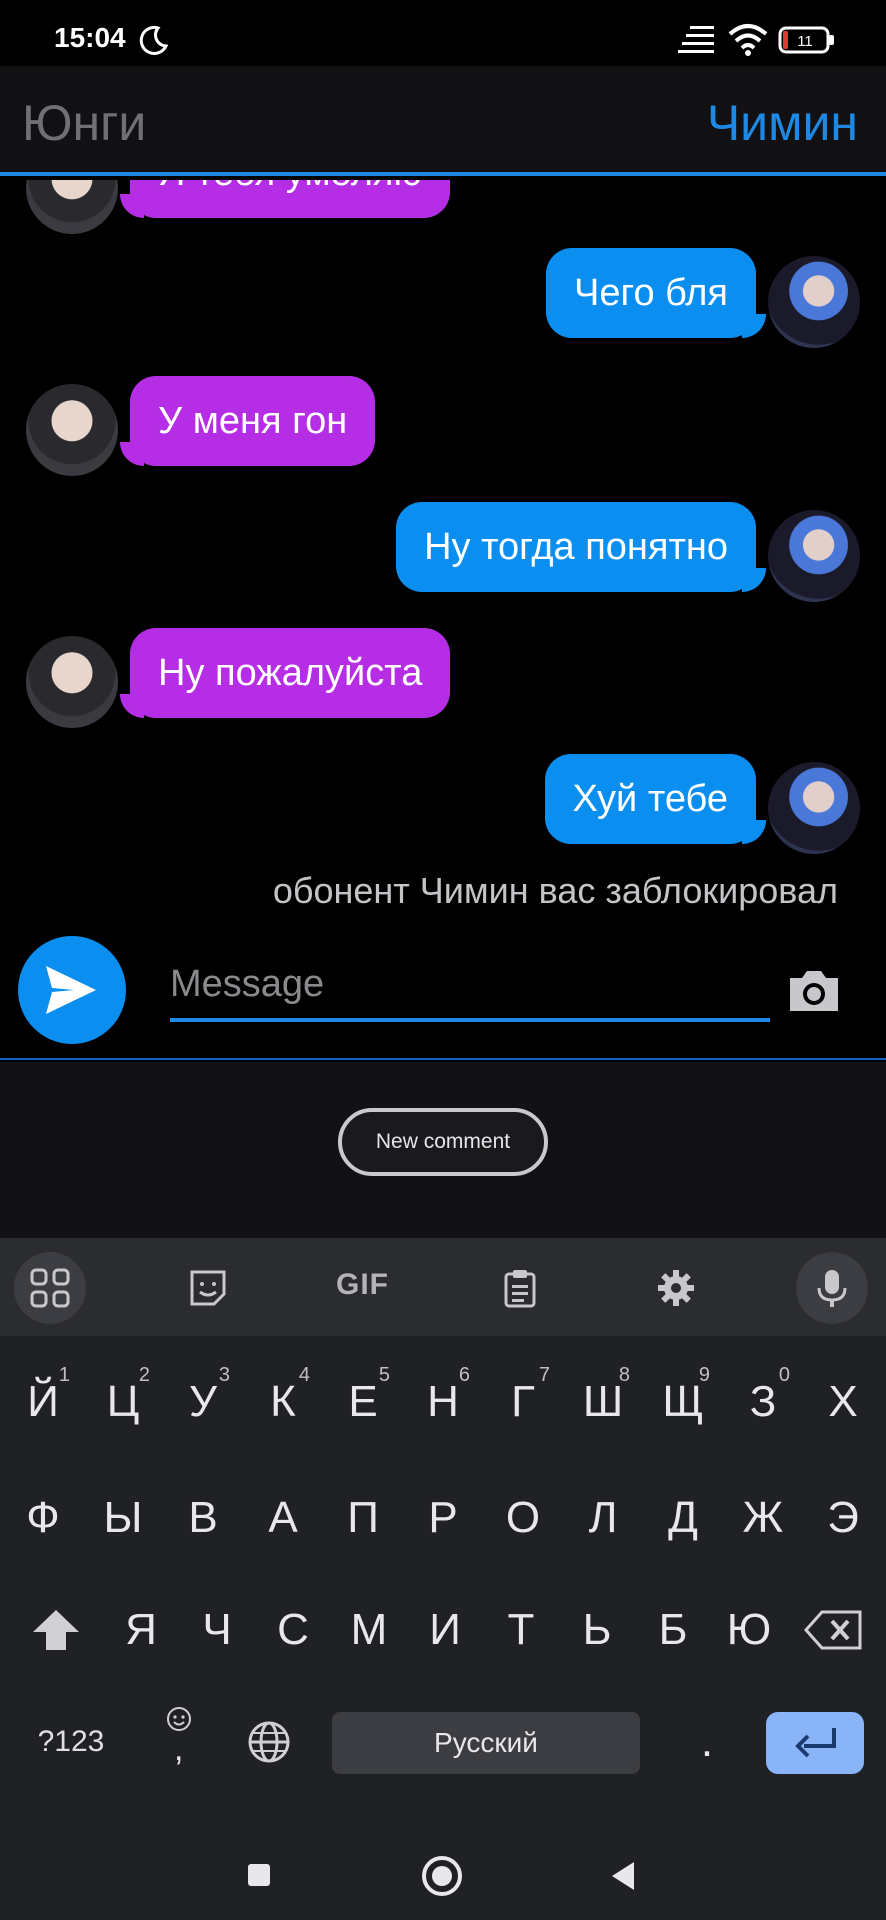 This screenshot has width=886, height=1920. I want to click on key: П, so click(363, 1518).